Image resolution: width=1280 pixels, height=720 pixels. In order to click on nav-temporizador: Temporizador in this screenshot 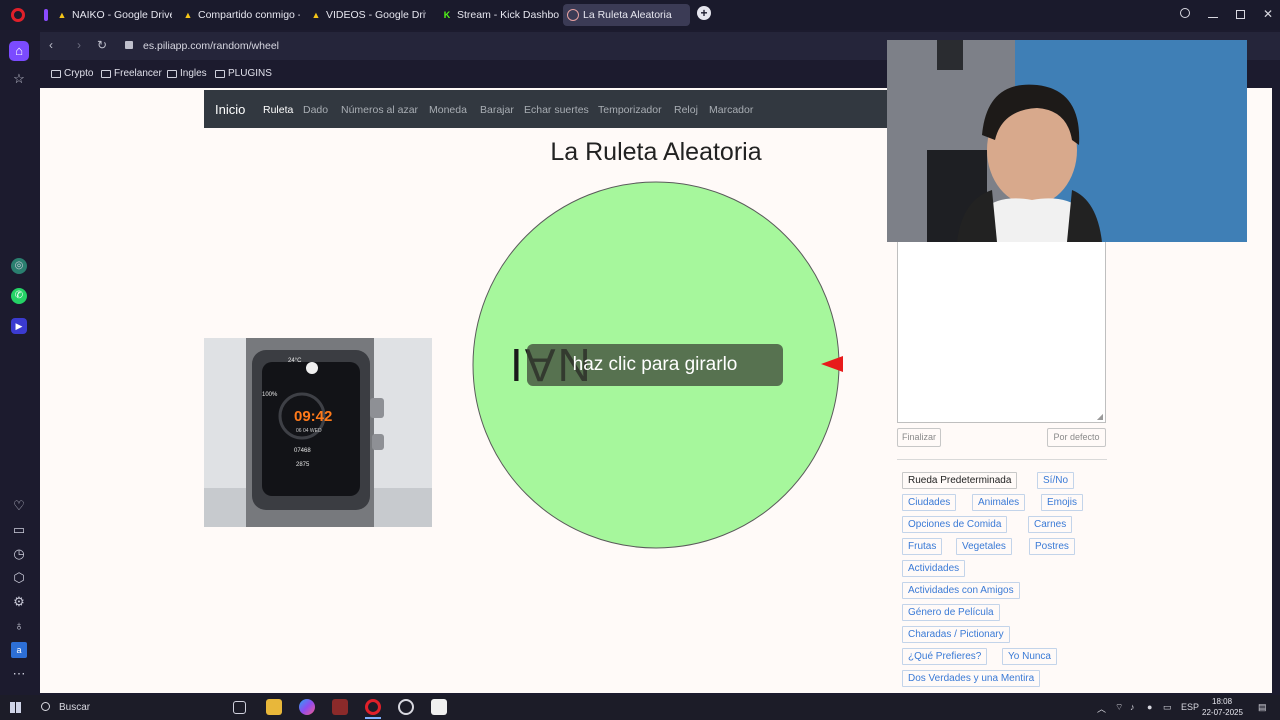, I will do `click(630, 110)`.